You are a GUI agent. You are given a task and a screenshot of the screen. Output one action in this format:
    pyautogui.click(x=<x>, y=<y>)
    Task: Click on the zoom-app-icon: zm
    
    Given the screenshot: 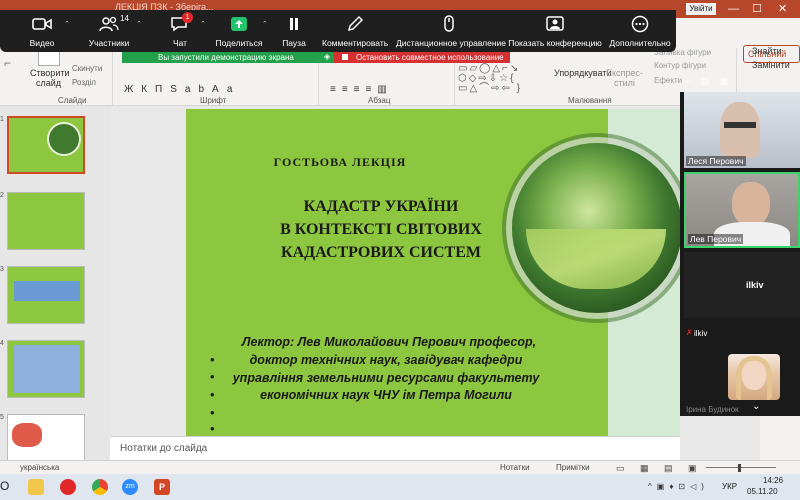 What is the action you would take?
    pyautogui.click(x=130, y=487)
    